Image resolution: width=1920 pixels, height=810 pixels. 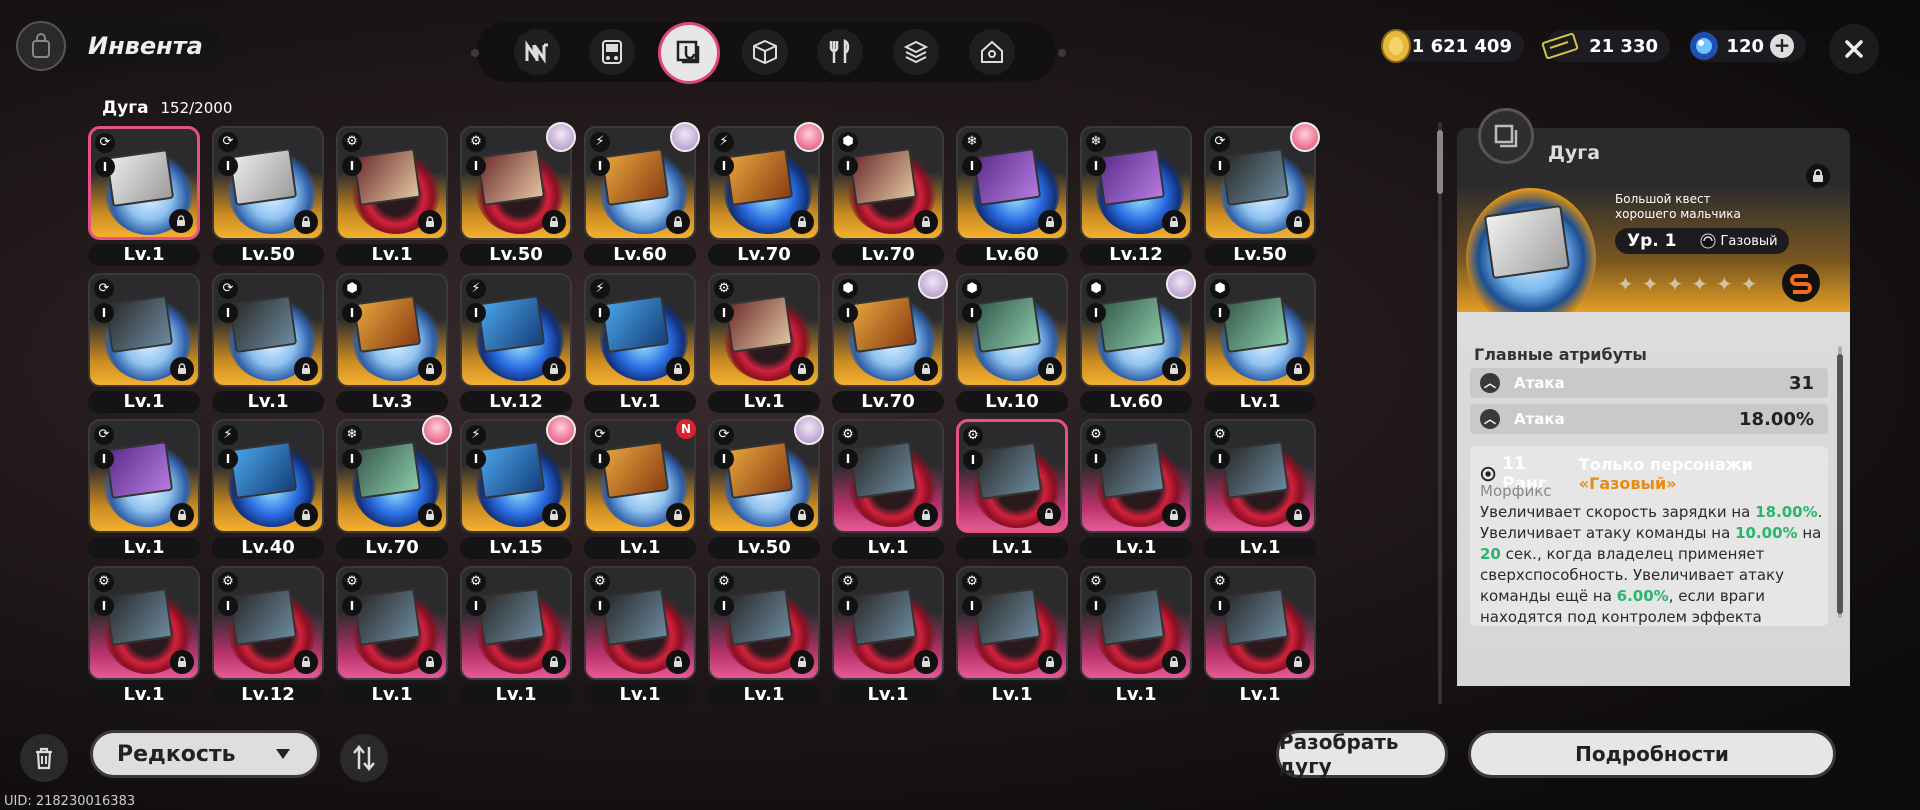 I want to click on grid-scrollbar-thumb, so click(x=1440, y=162).